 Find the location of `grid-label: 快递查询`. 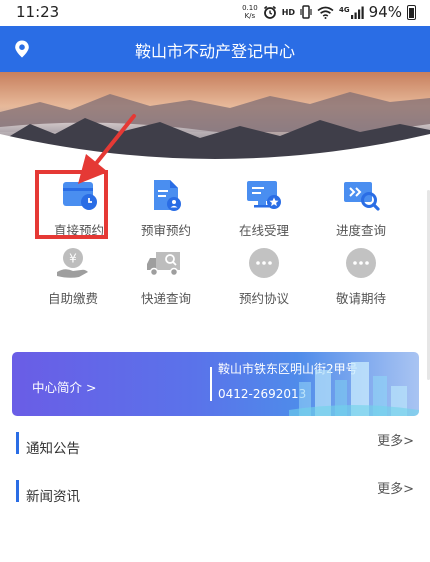

grid-label: 快递查询 is located at coordinates (165, 298).